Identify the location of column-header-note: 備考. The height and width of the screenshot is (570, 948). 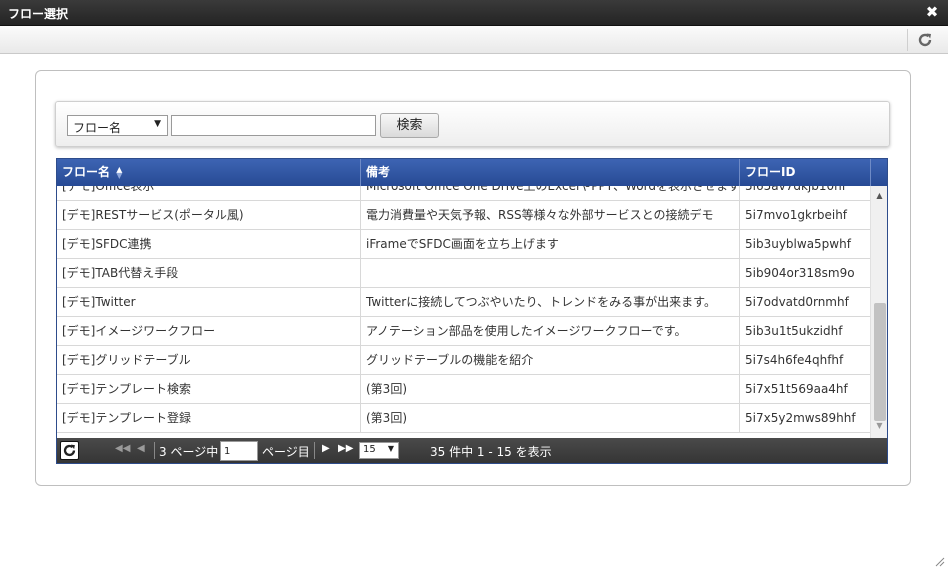
(550, 172).